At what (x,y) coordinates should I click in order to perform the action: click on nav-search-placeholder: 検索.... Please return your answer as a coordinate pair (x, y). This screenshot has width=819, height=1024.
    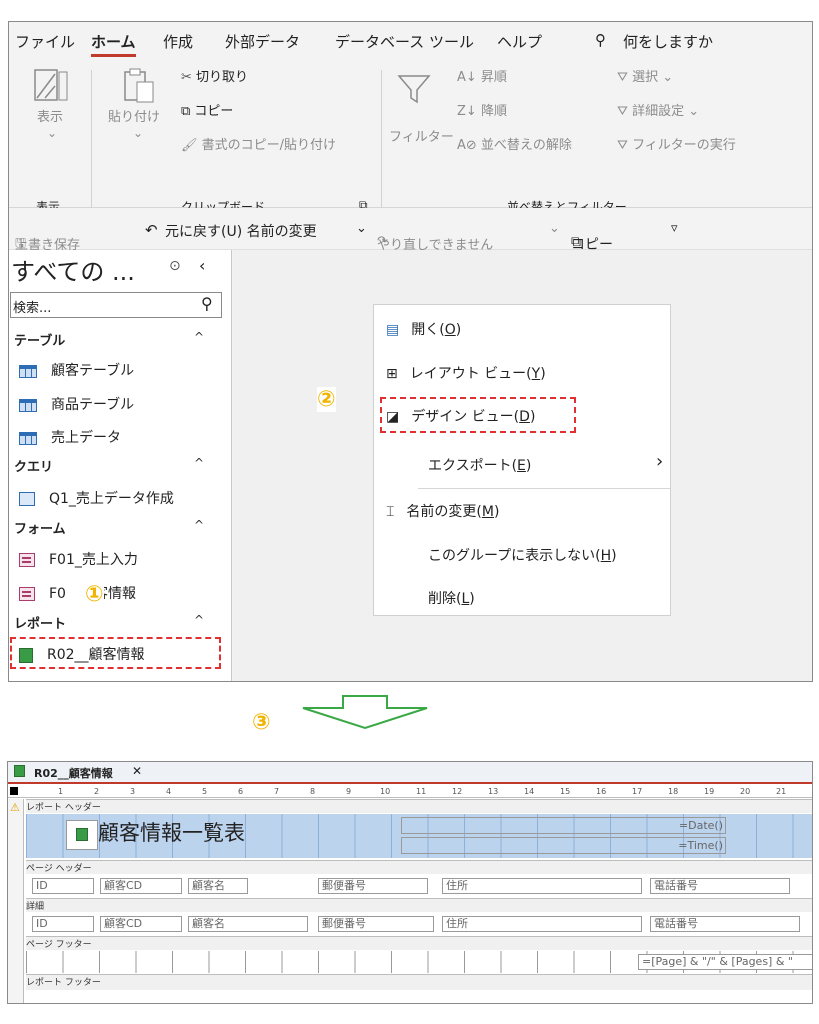
    Looking at the image, I should click on (32, 308).